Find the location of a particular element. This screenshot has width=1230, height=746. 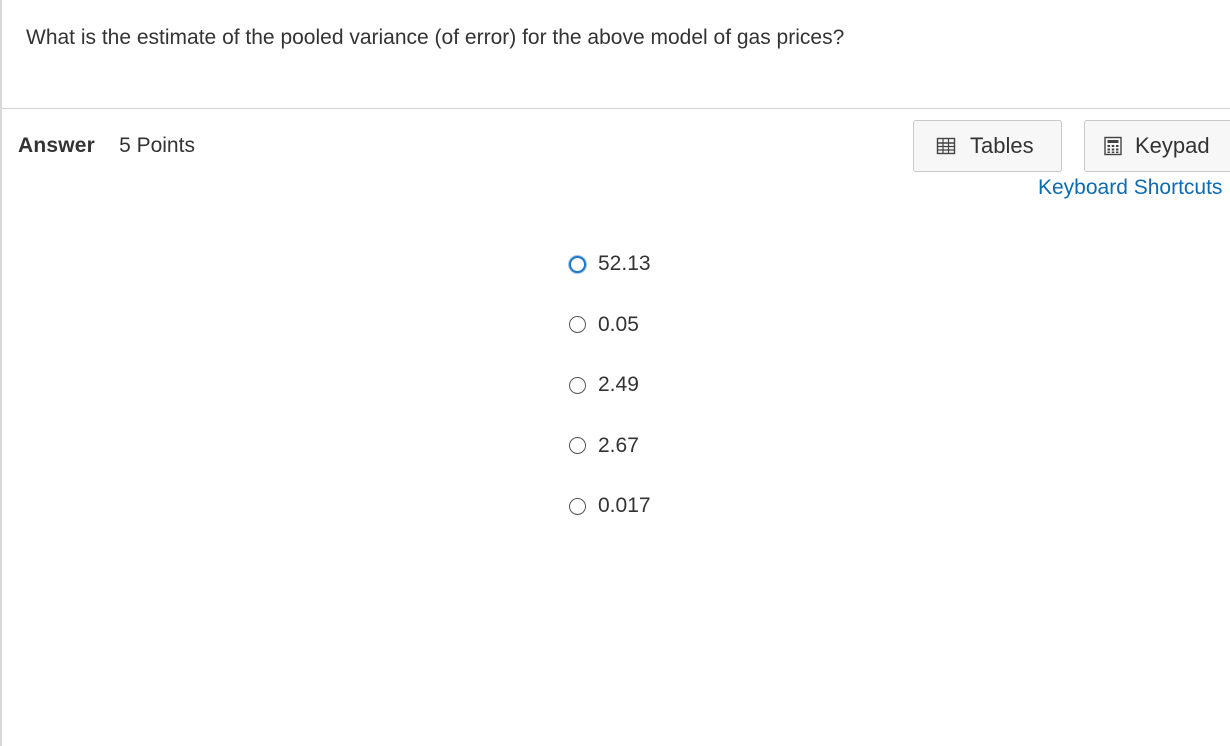

option-label: 2.67 is located at coordinates (618, 445).